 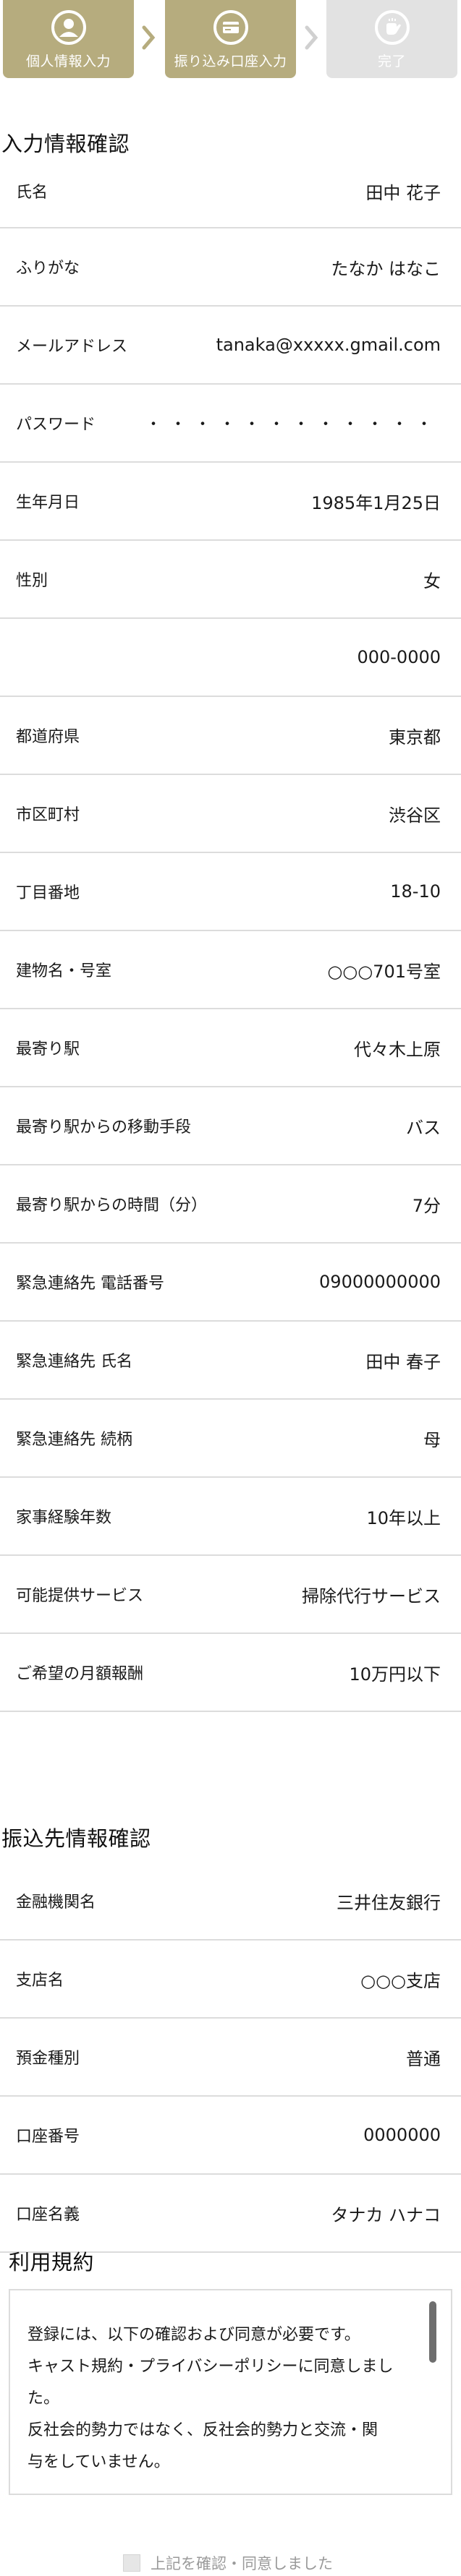 What do you see at coordinates (230, 1048) in the screenshot?
I see `row-nearest-station: 最寄り駅 代々木上原` at bounding box center [230, 1048].